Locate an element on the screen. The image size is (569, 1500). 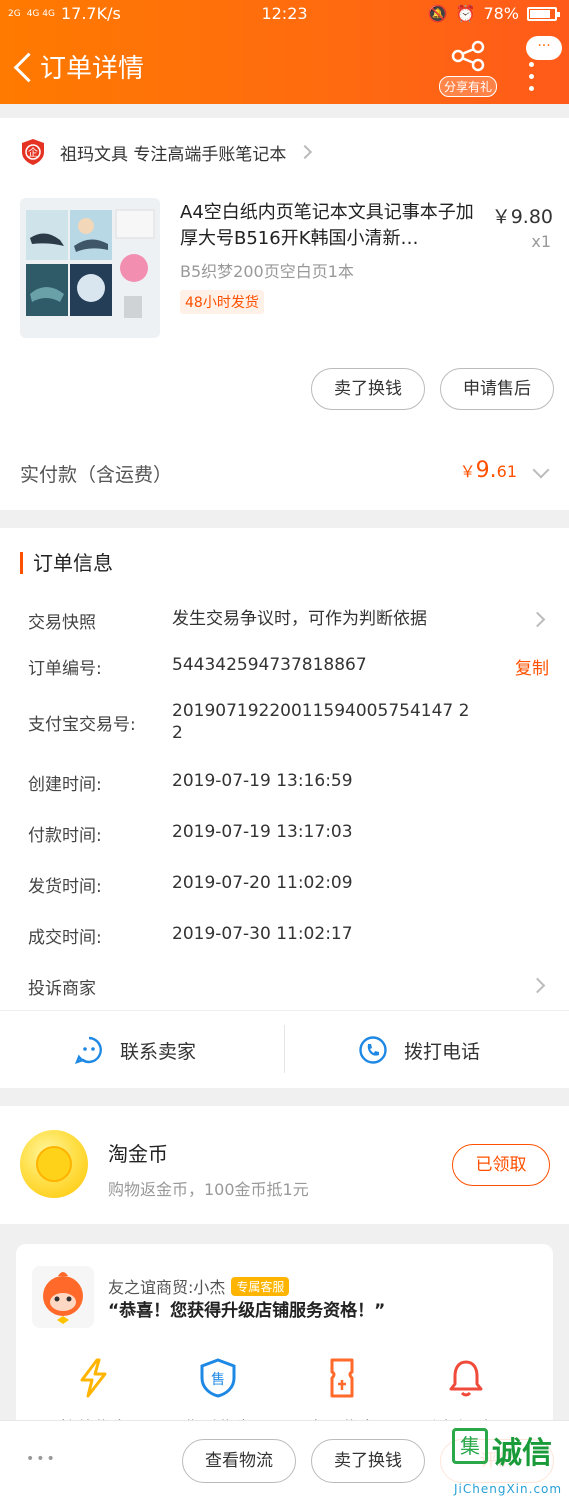
resell-button-bottom: 卖了换钱 is located at coordinates (368, 1461).